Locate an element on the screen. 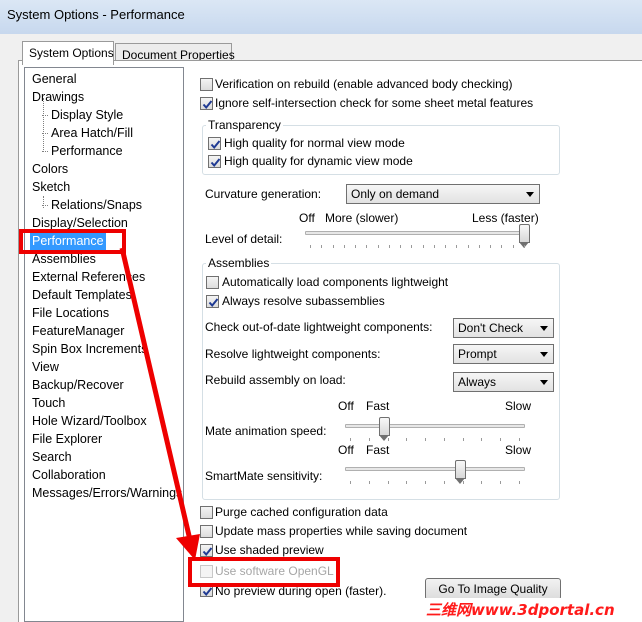 Image resolution: width=642 pixels, height=622 pixels. watermark: 三维网www.3dportal.cn is located at coordinates (533, 610).